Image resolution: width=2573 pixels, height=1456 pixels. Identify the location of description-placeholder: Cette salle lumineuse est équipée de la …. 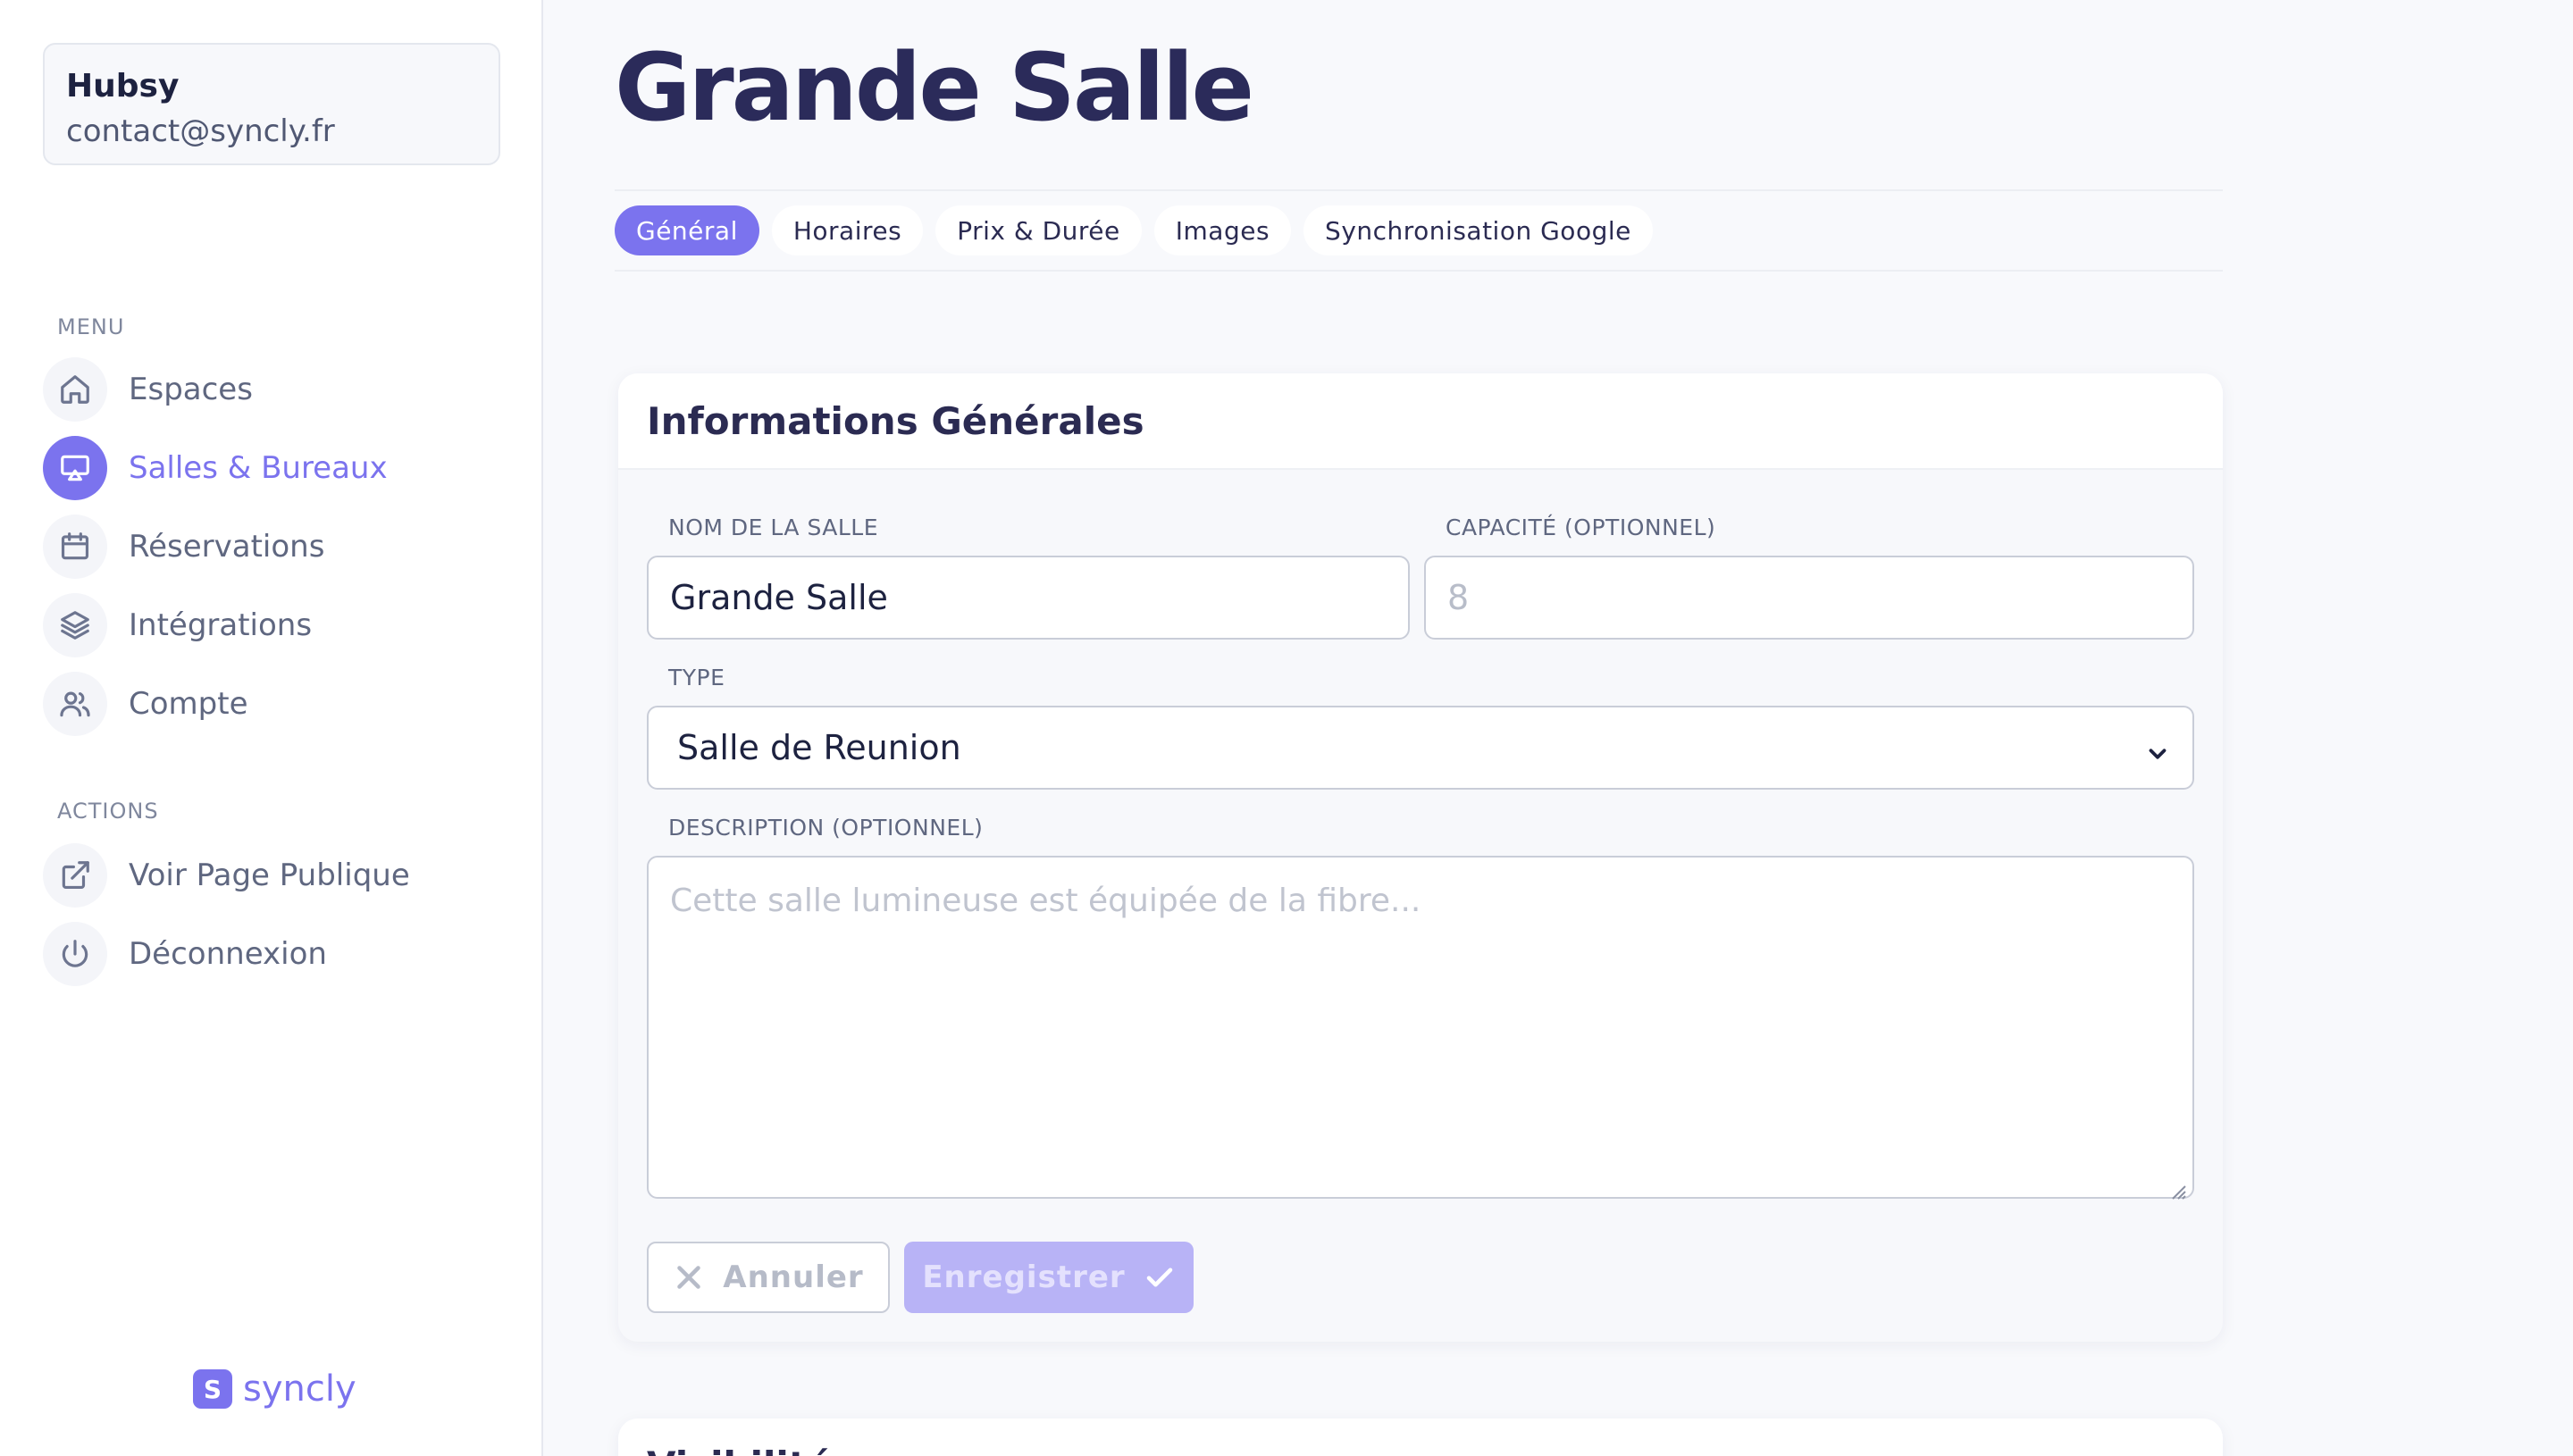
(1045, 901).